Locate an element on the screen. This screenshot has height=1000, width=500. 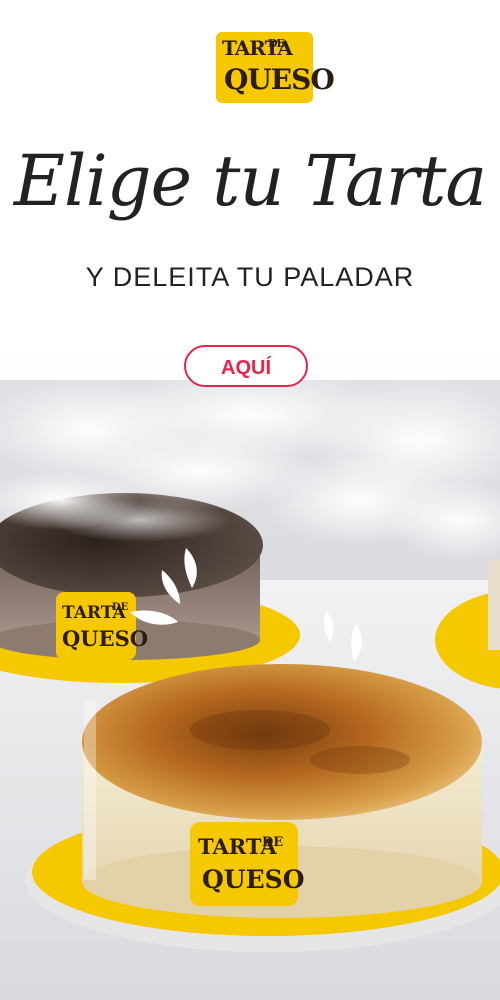
logo-line2: QUESO is located at coordinates (279, 79).